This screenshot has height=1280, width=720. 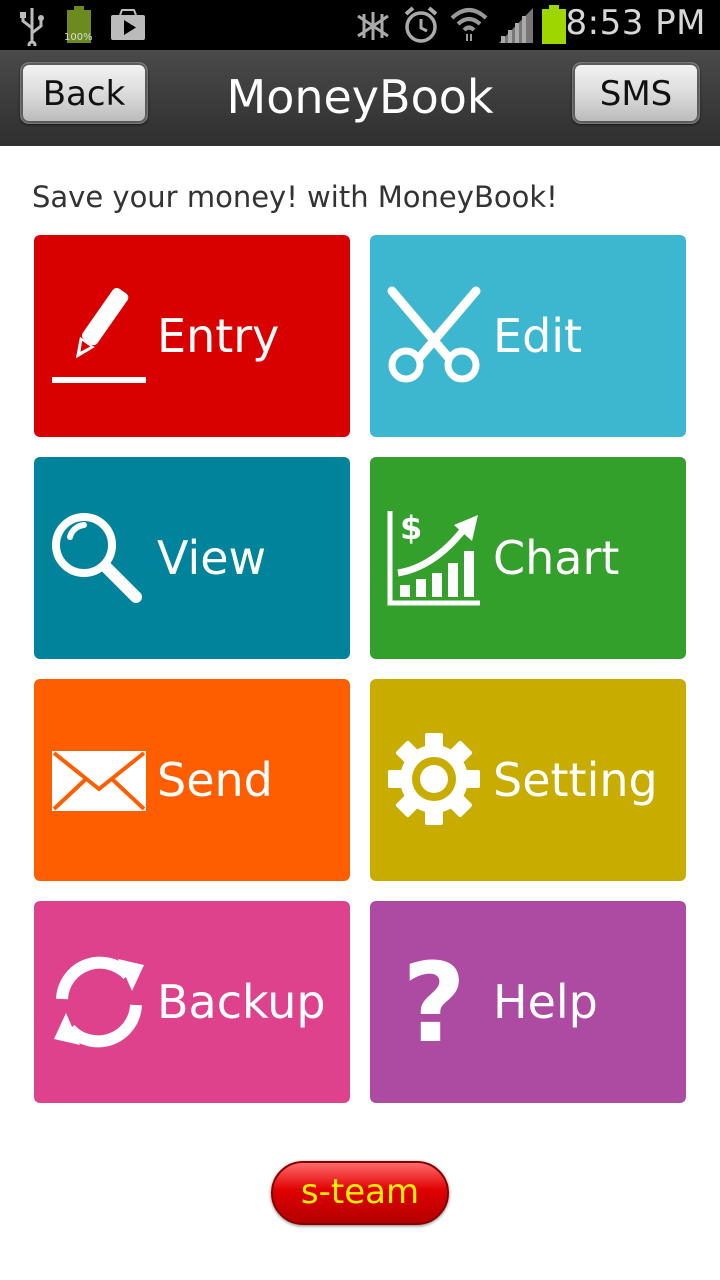 I want to click on backup-label: Backup, so click(x=241, y=1002).